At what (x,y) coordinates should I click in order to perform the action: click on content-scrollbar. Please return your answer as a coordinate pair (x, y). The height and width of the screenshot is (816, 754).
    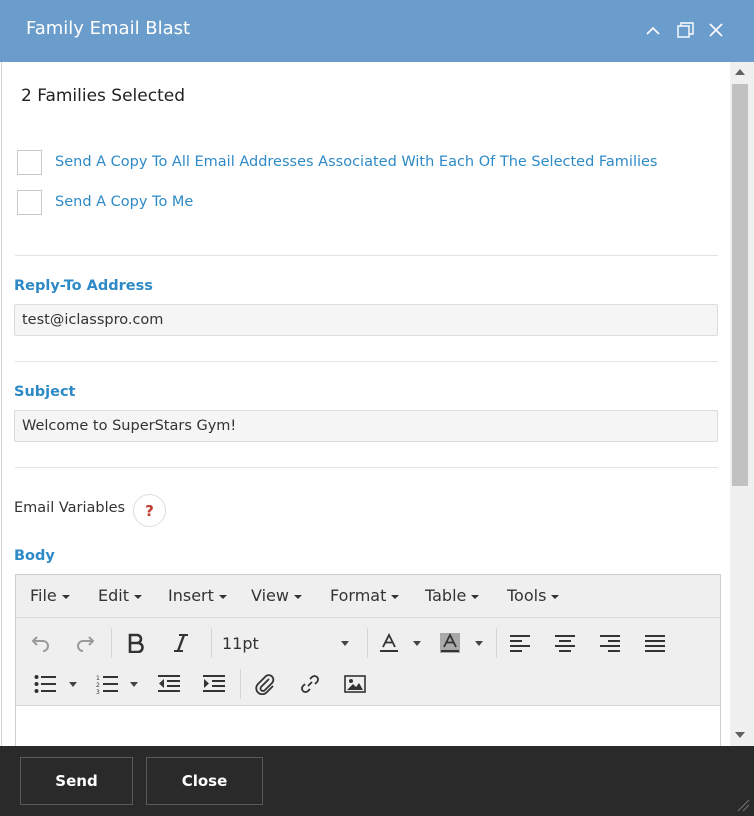
    Looking at the image, I should click on (742, 404).